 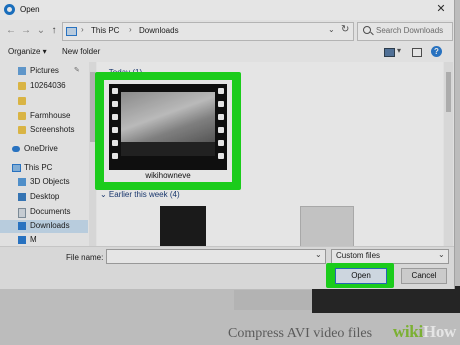 What do you see at coordinates (50, 225) in the screenshot?
I see `nav-item-label: Downloads` at bounding box center [50, 225].